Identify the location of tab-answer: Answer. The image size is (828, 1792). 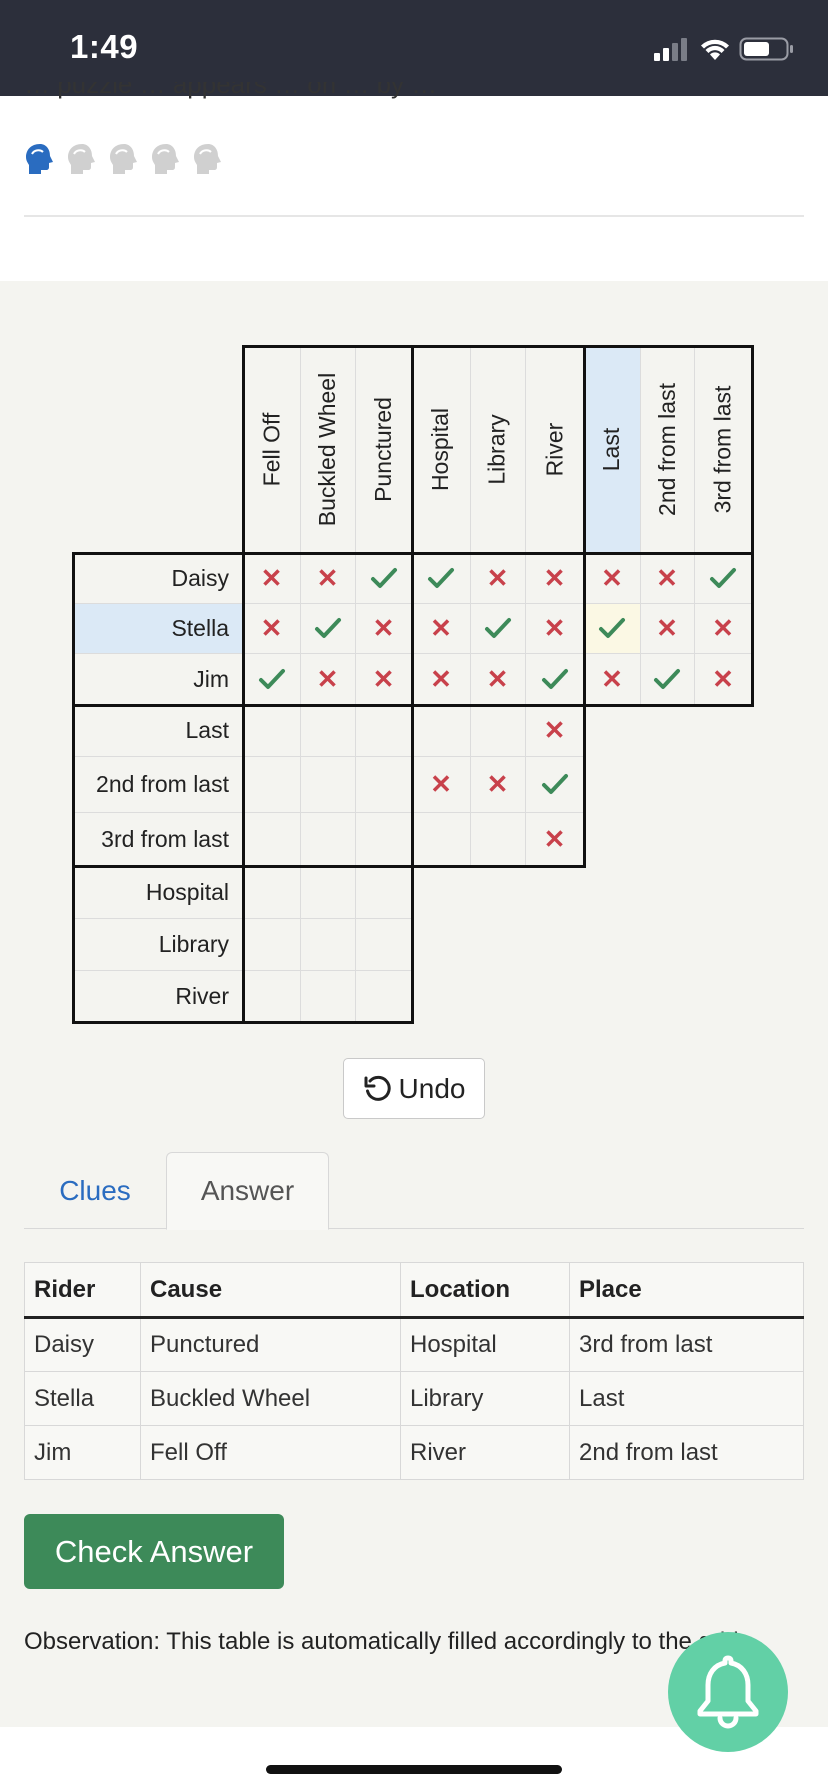
(247, 1191).